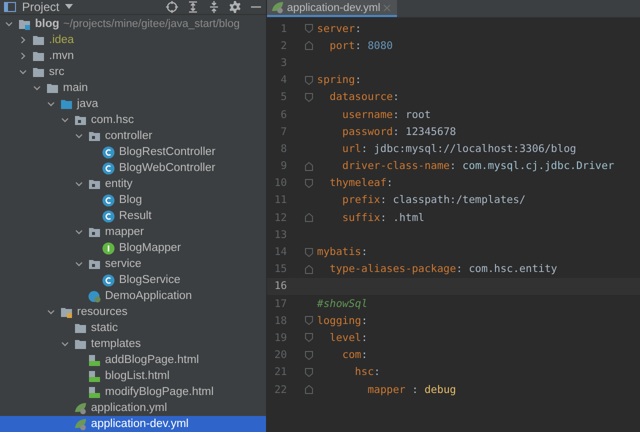  What do you see at coordinates (172, 7) in the screenshot?
I see `locate-icon` at bounding box center [172, 7].